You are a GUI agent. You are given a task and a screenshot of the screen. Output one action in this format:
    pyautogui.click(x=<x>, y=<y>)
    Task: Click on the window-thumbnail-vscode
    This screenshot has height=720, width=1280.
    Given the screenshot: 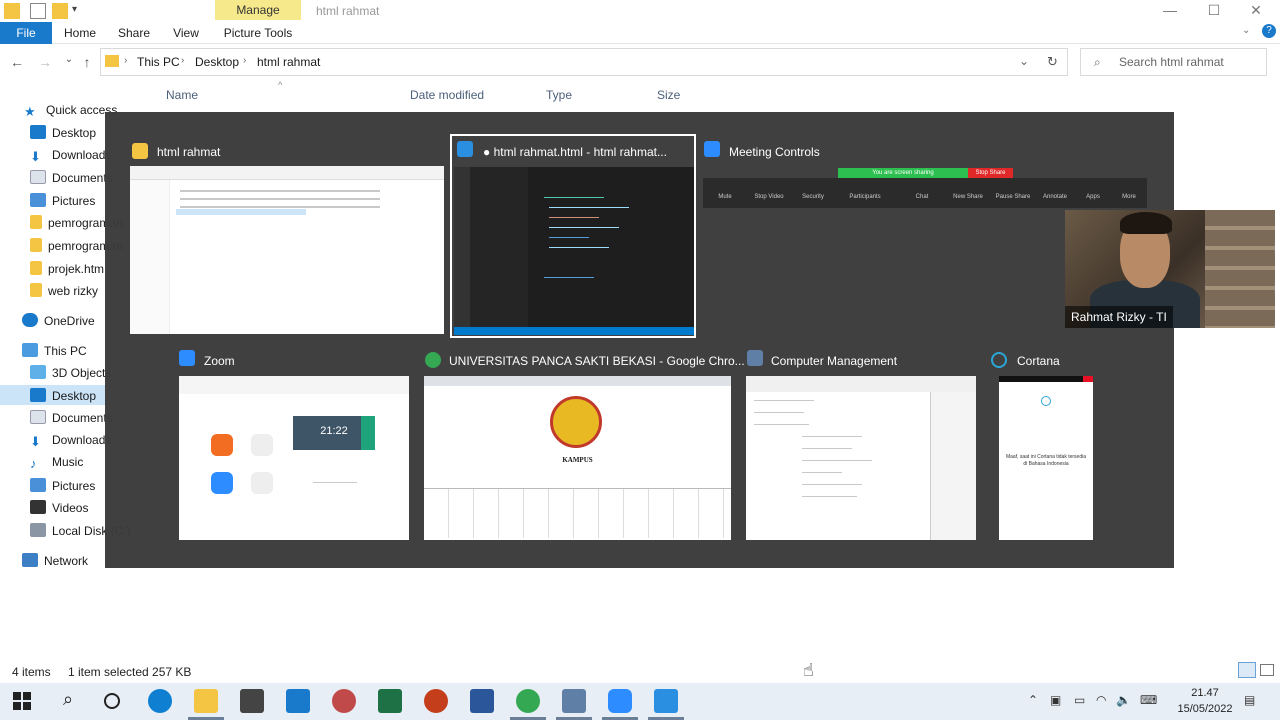 What is the action you would take?
    pyautogui.click(x=574, y=251)
    